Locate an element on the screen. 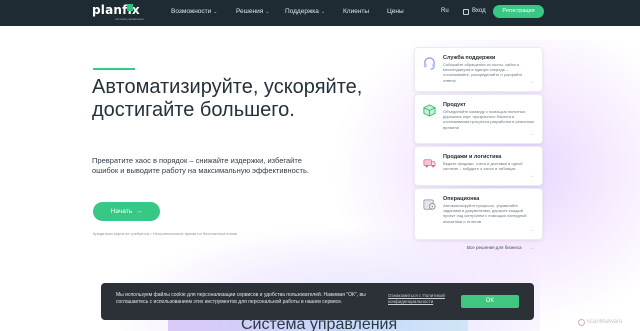  delivery-icon is located at coordinates (429, 163).